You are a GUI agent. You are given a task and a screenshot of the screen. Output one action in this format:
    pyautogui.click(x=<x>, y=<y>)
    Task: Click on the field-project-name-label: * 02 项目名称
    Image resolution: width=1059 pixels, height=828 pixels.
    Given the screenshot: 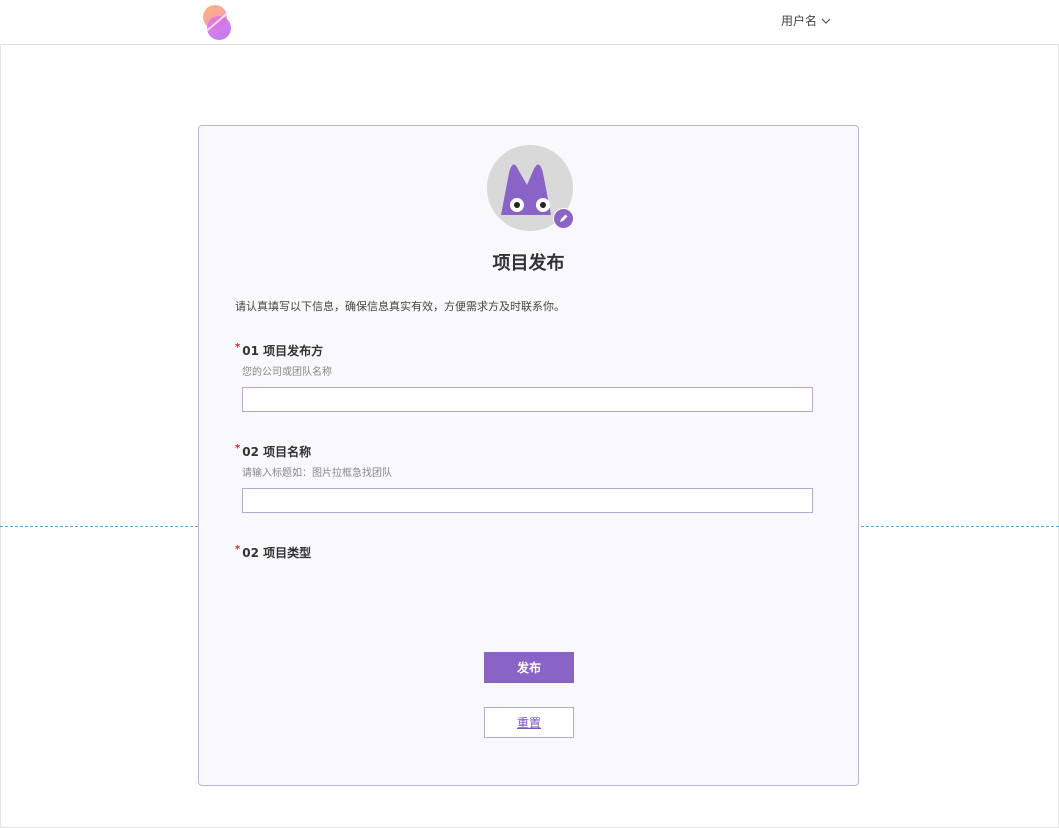 What is the action you would take?
    pyautogui.click(x=273, y=451)
    